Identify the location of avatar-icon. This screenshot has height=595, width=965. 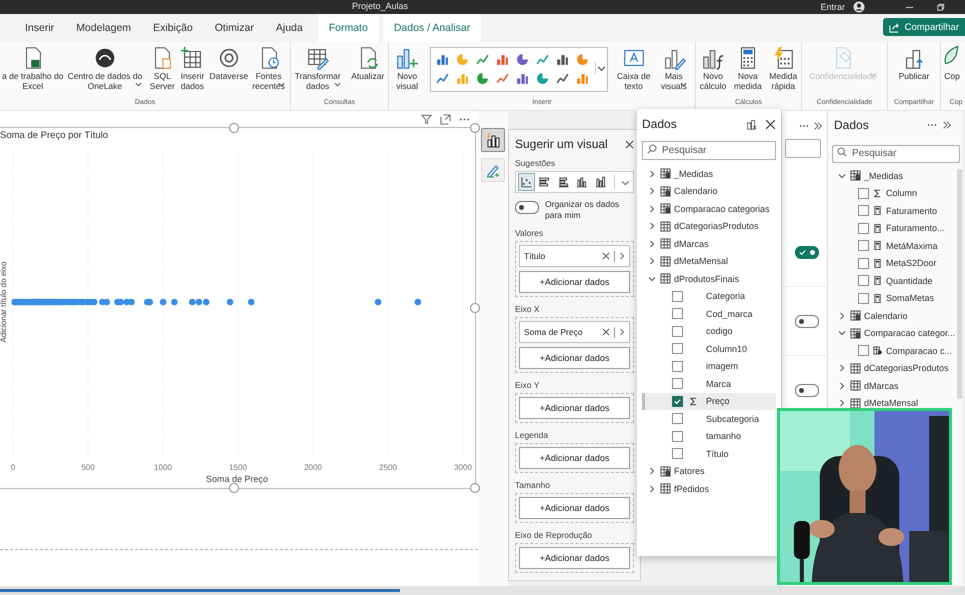
(859, 7).